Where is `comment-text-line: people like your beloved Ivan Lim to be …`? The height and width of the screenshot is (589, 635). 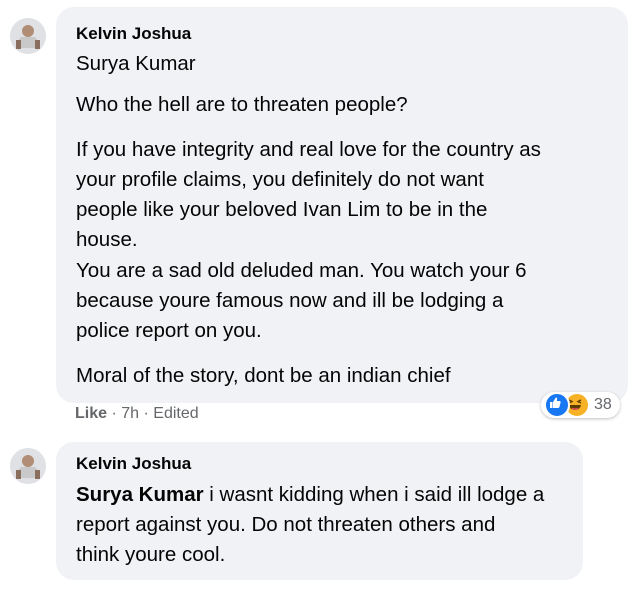 comment-text-line: people like your beloved Ivan Lim to be … is located at coordinates (282, 209).